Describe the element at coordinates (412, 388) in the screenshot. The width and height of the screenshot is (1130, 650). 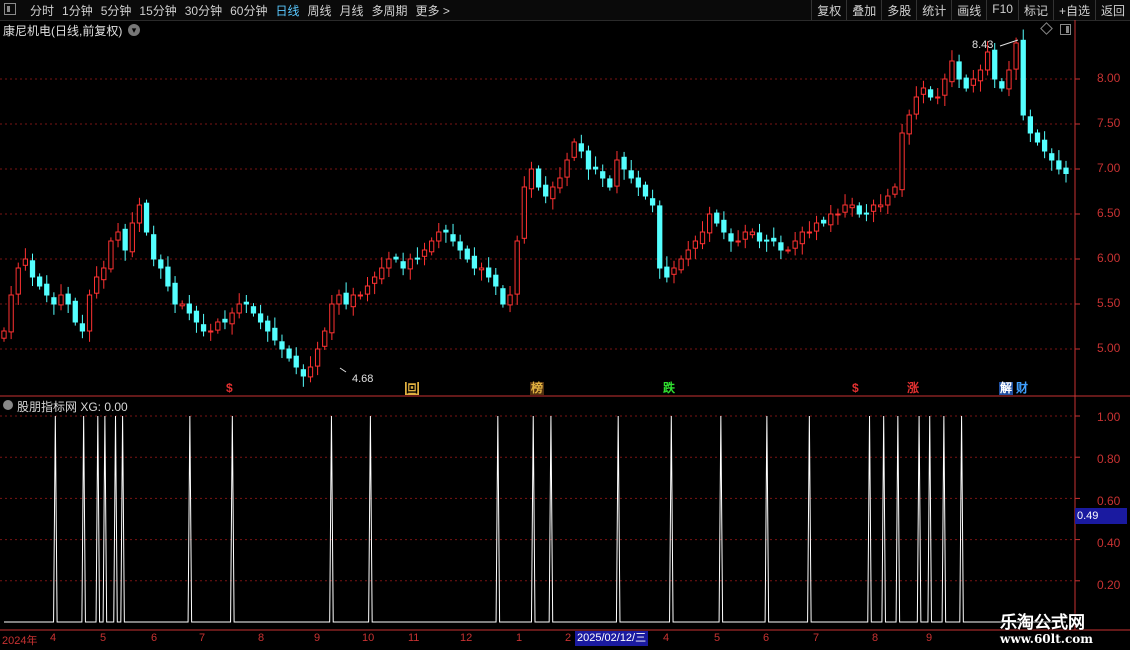
I see `signal-hui: 回` at that location.